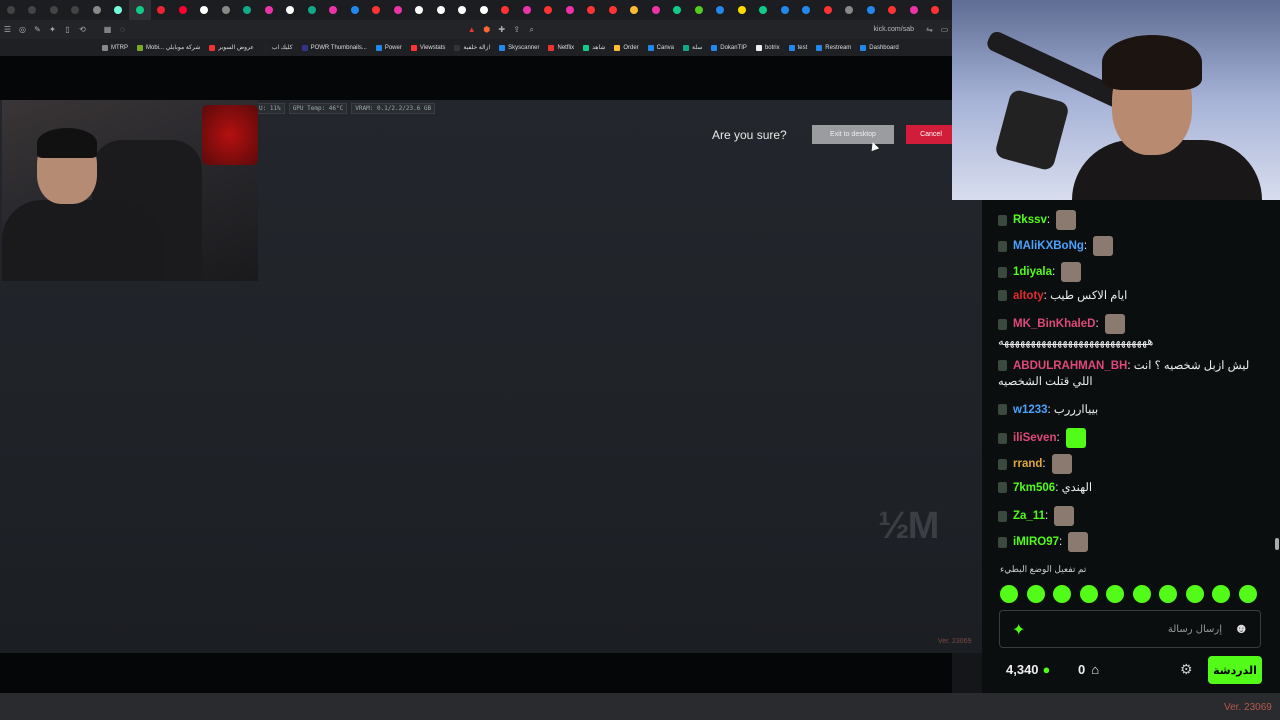 The image size is (1280, 720). Describe the element at coordinates (1036, 542) in the screenshot. I see `chat-username: iMIRO97` at that location.